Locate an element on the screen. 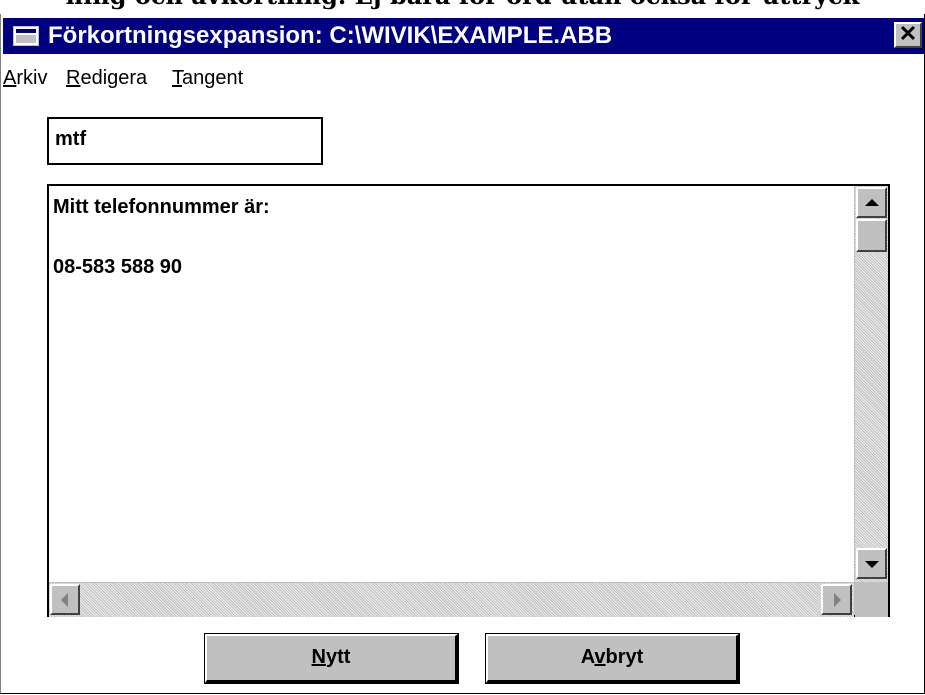 This screenshot has height=695, width=925. close-button: ✕ is located at coordinates (908, 35).